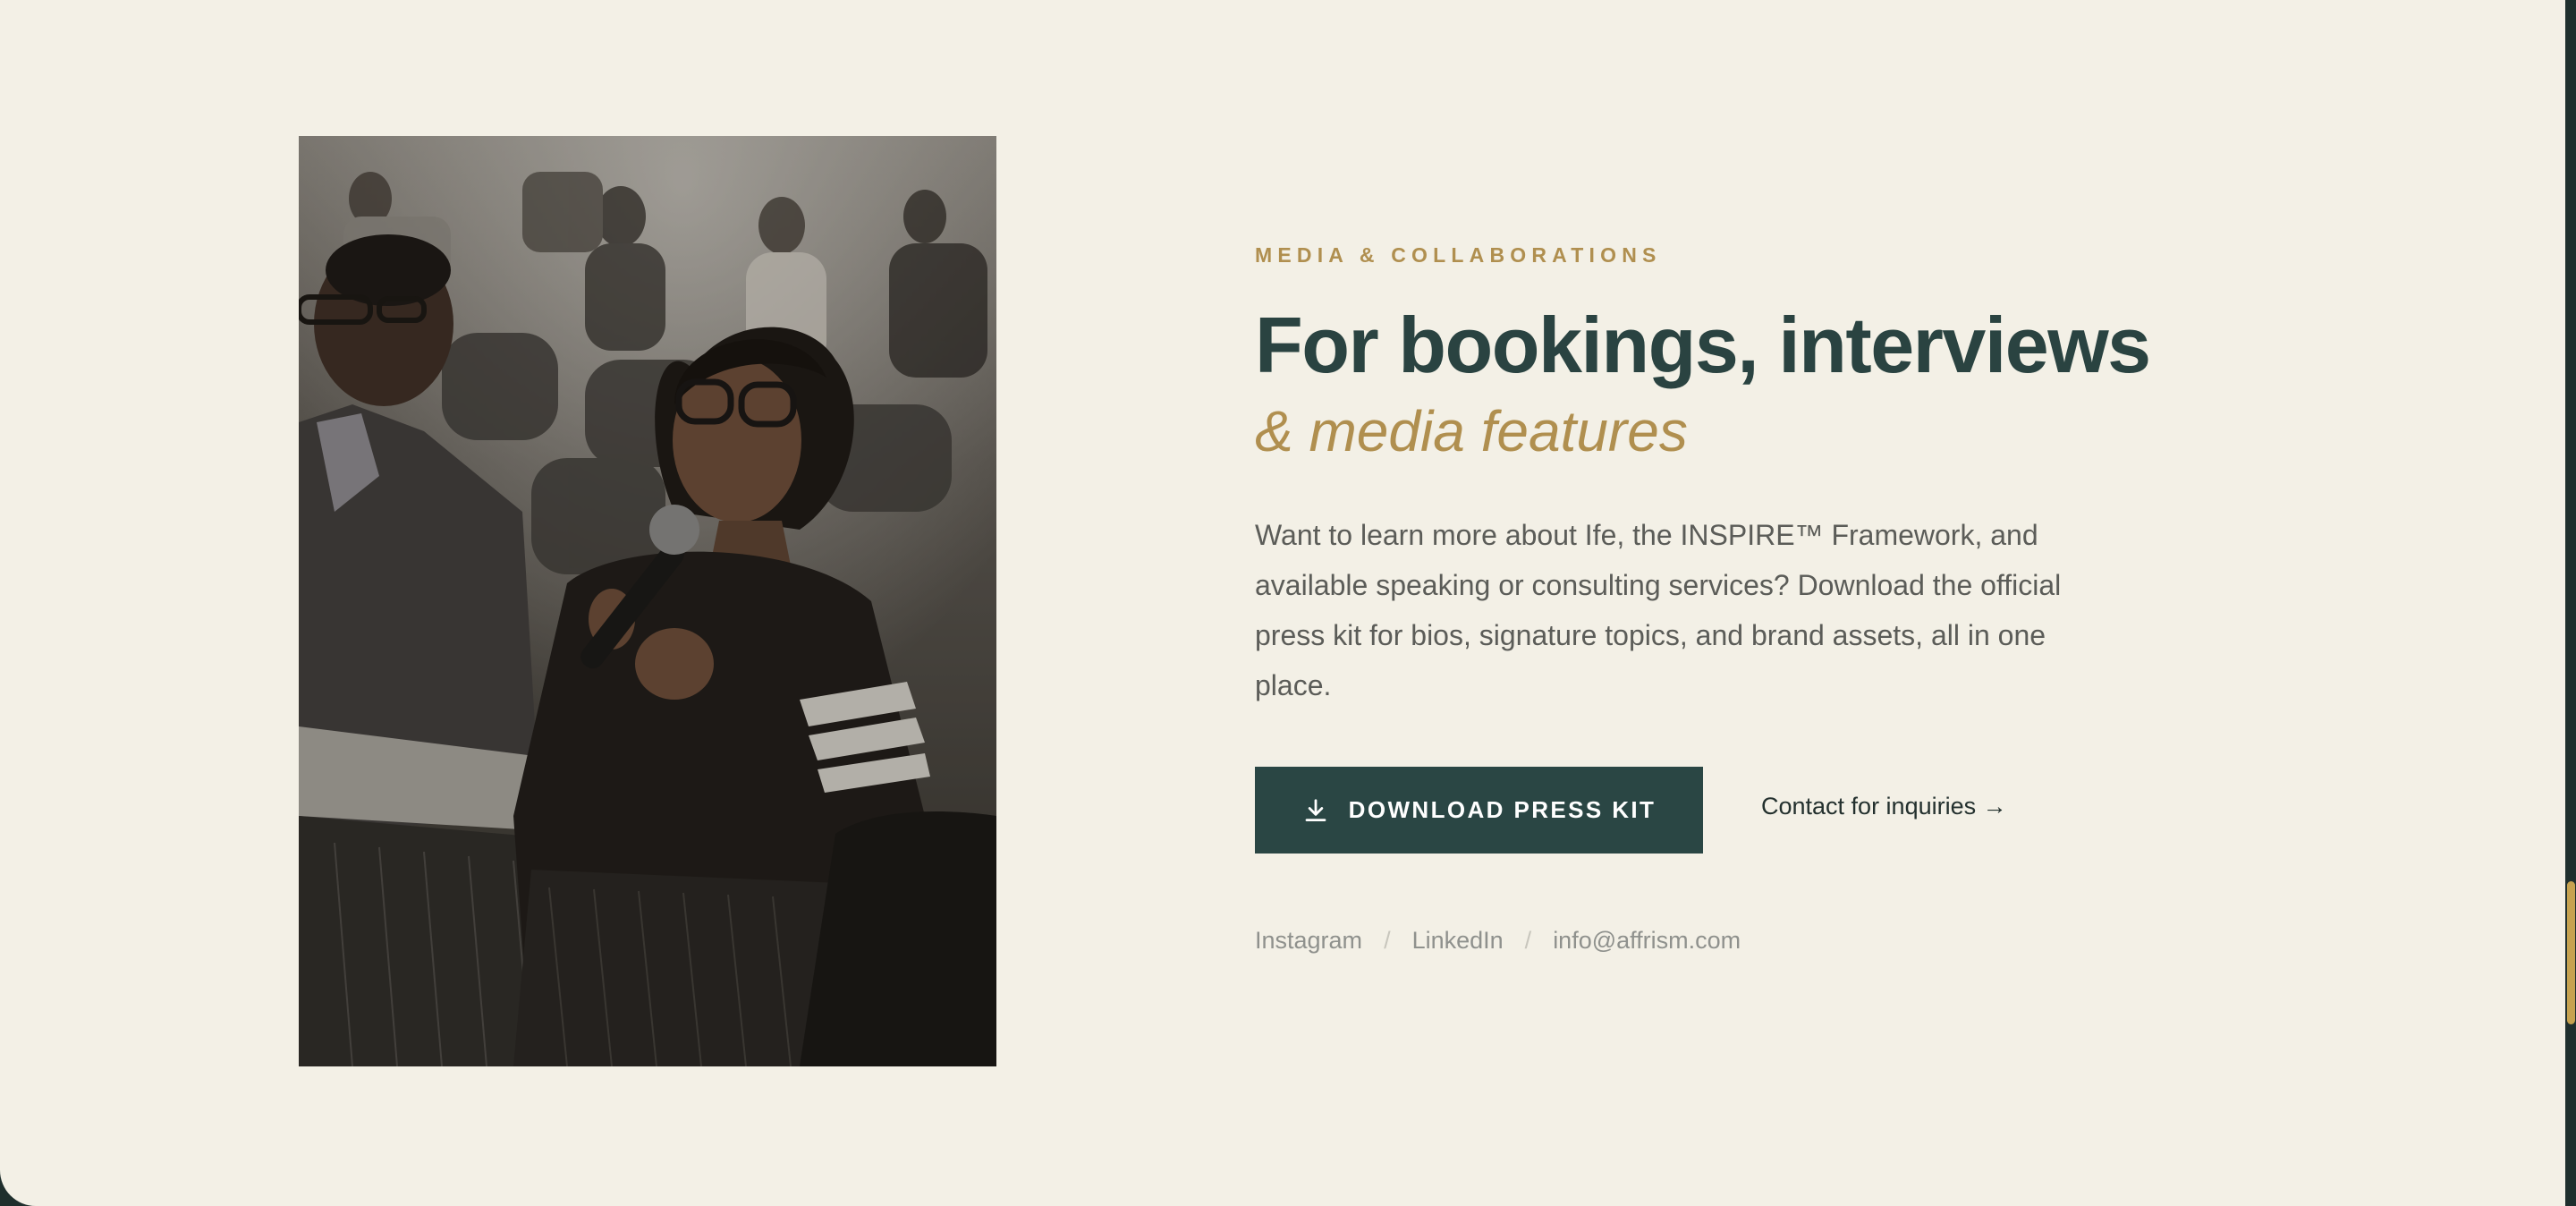 This screenshot has height=1206, width=2576. I want to click on instagram-link: Instagram, so click(1308, 941).